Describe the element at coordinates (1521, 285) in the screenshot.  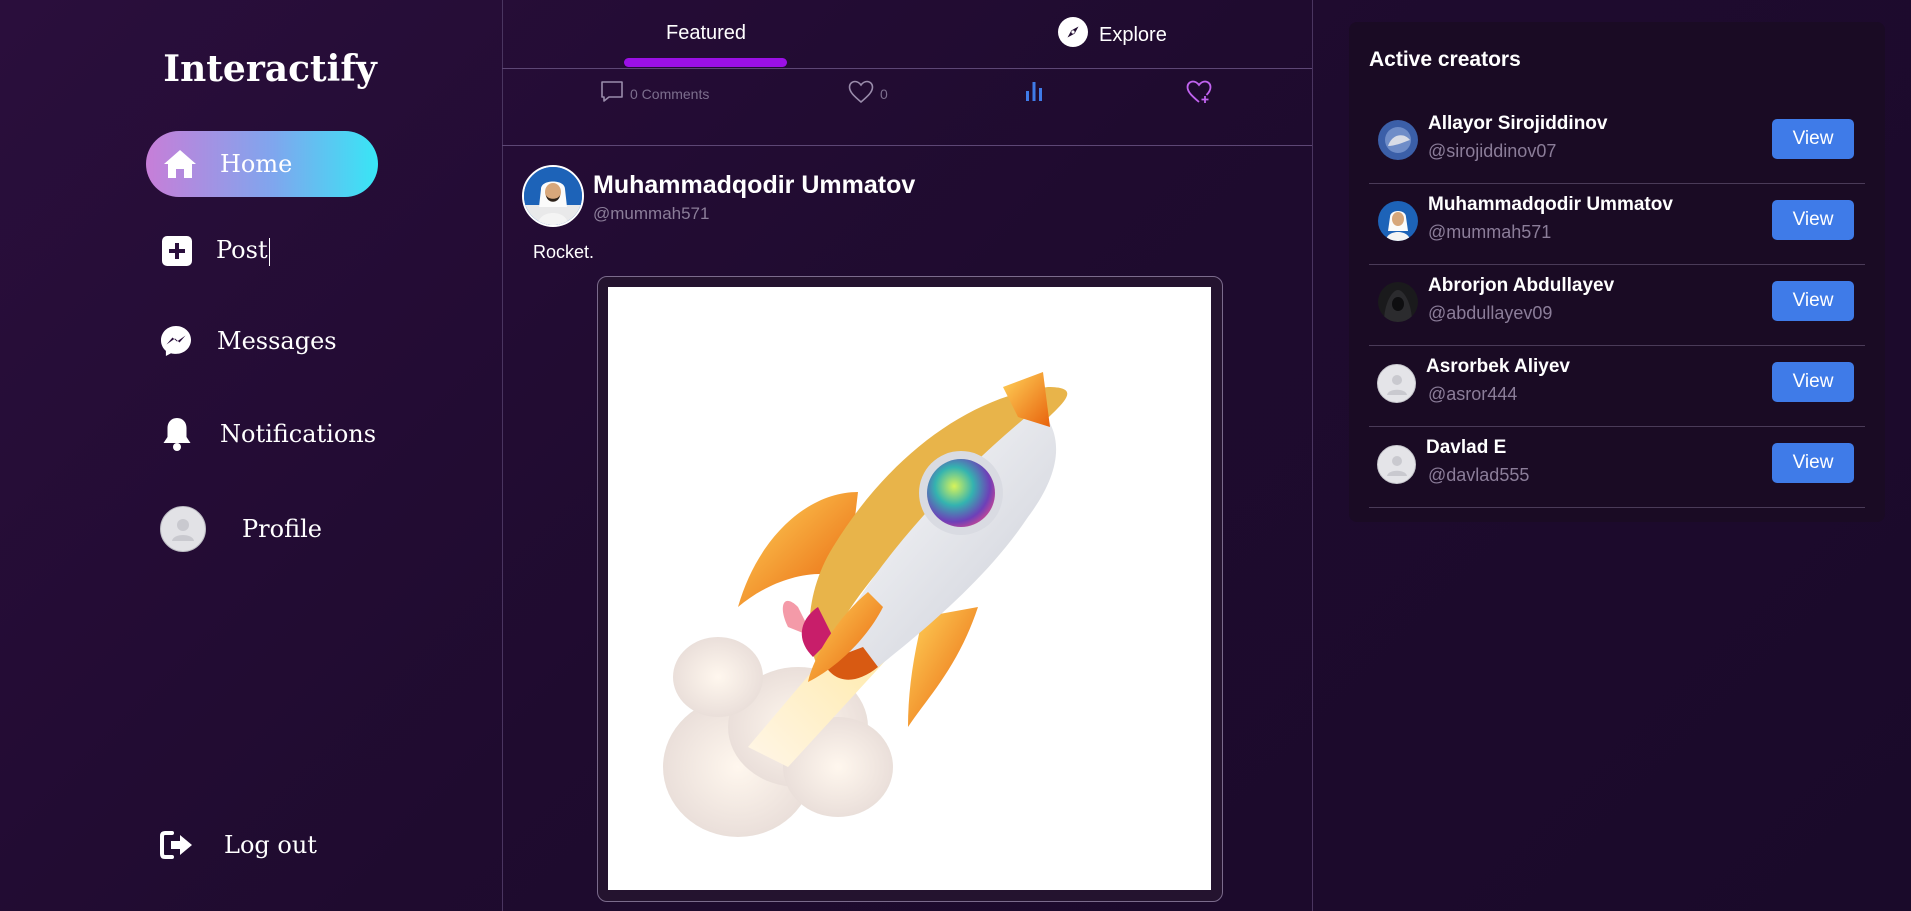
I see `creator-name: Abrorjon Abdullayev` at that location.